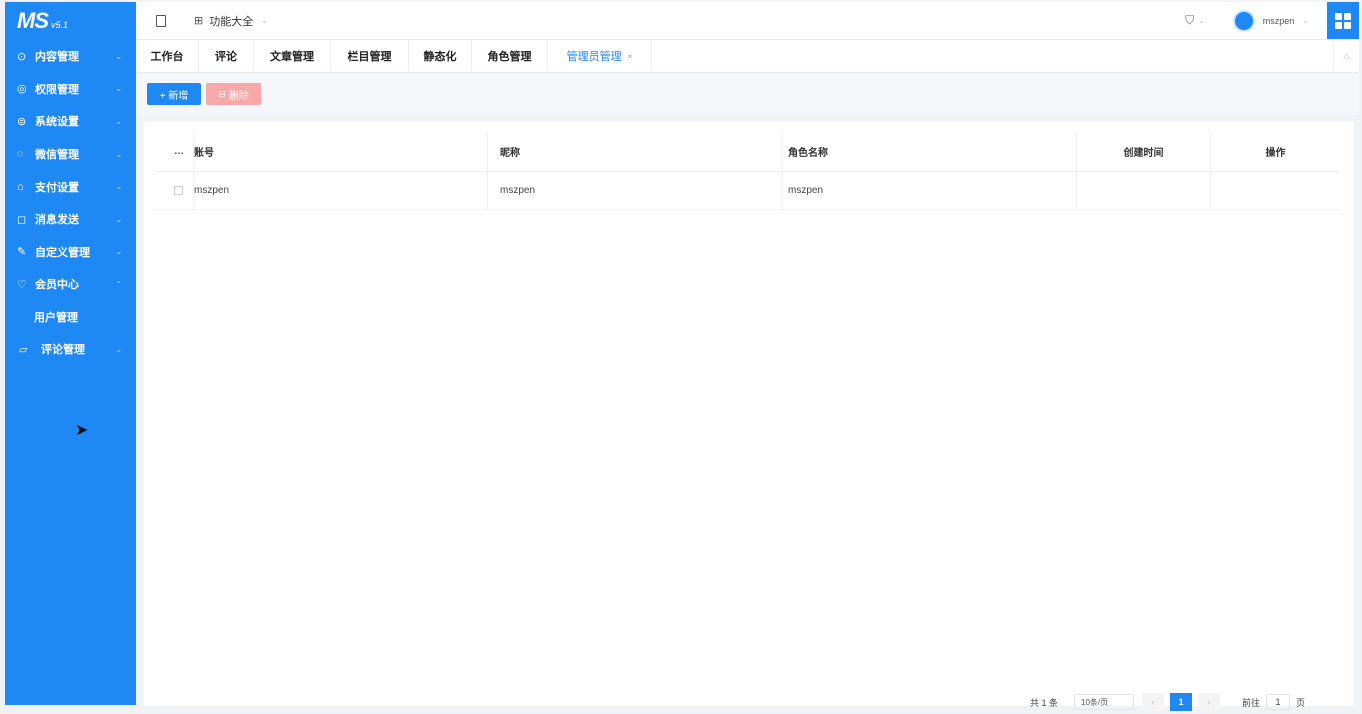 The height and width of the screenshot is (714, 1362). Describe the element at coordinates (57, 155) in the screenshot. I see `sidebar-item-label: 微信管理` at that location.